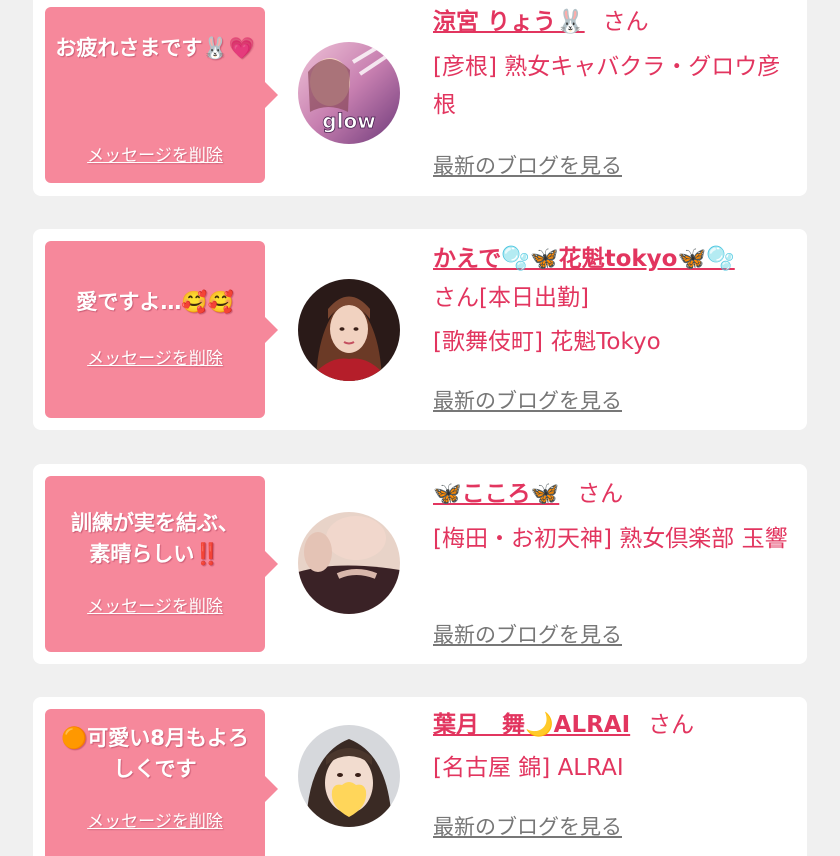  What do you see at coordinates (584, 259) in the screenshot?
I see `cast-name-link: かえで🫧🦋花魁tokyo🦋🫧` at bounding box center [584, 259].